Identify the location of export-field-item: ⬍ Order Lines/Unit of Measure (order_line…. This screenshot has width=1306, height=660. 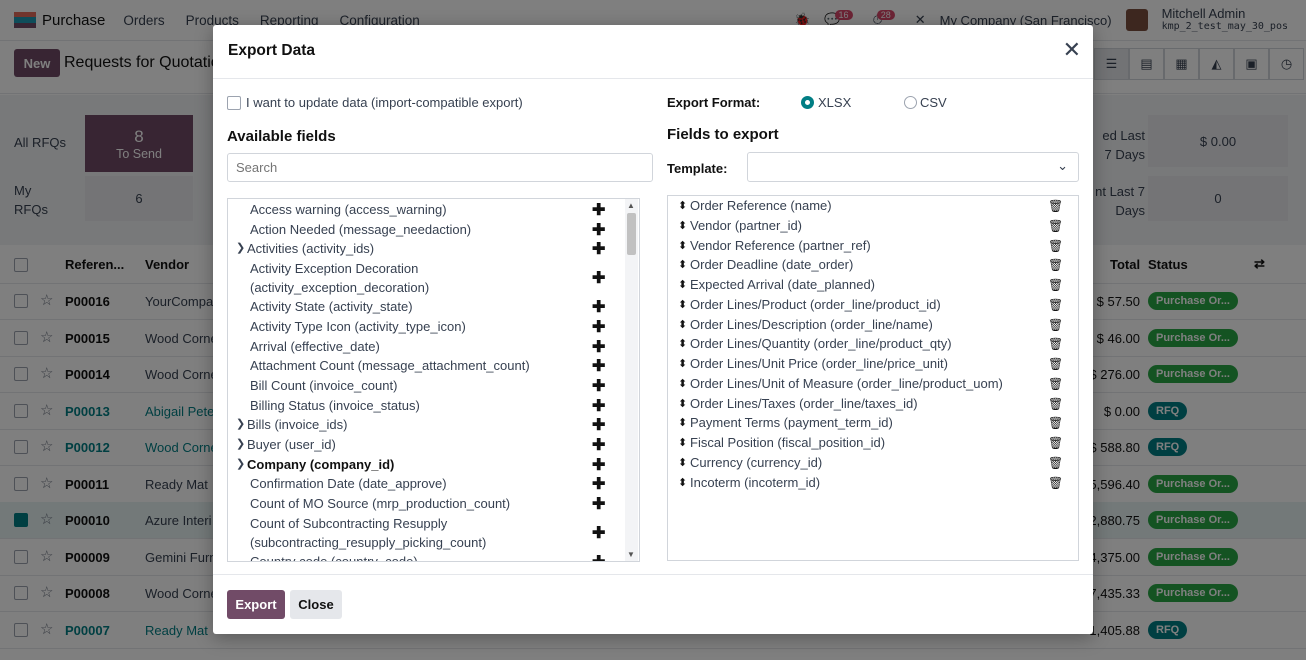
(873, 385).